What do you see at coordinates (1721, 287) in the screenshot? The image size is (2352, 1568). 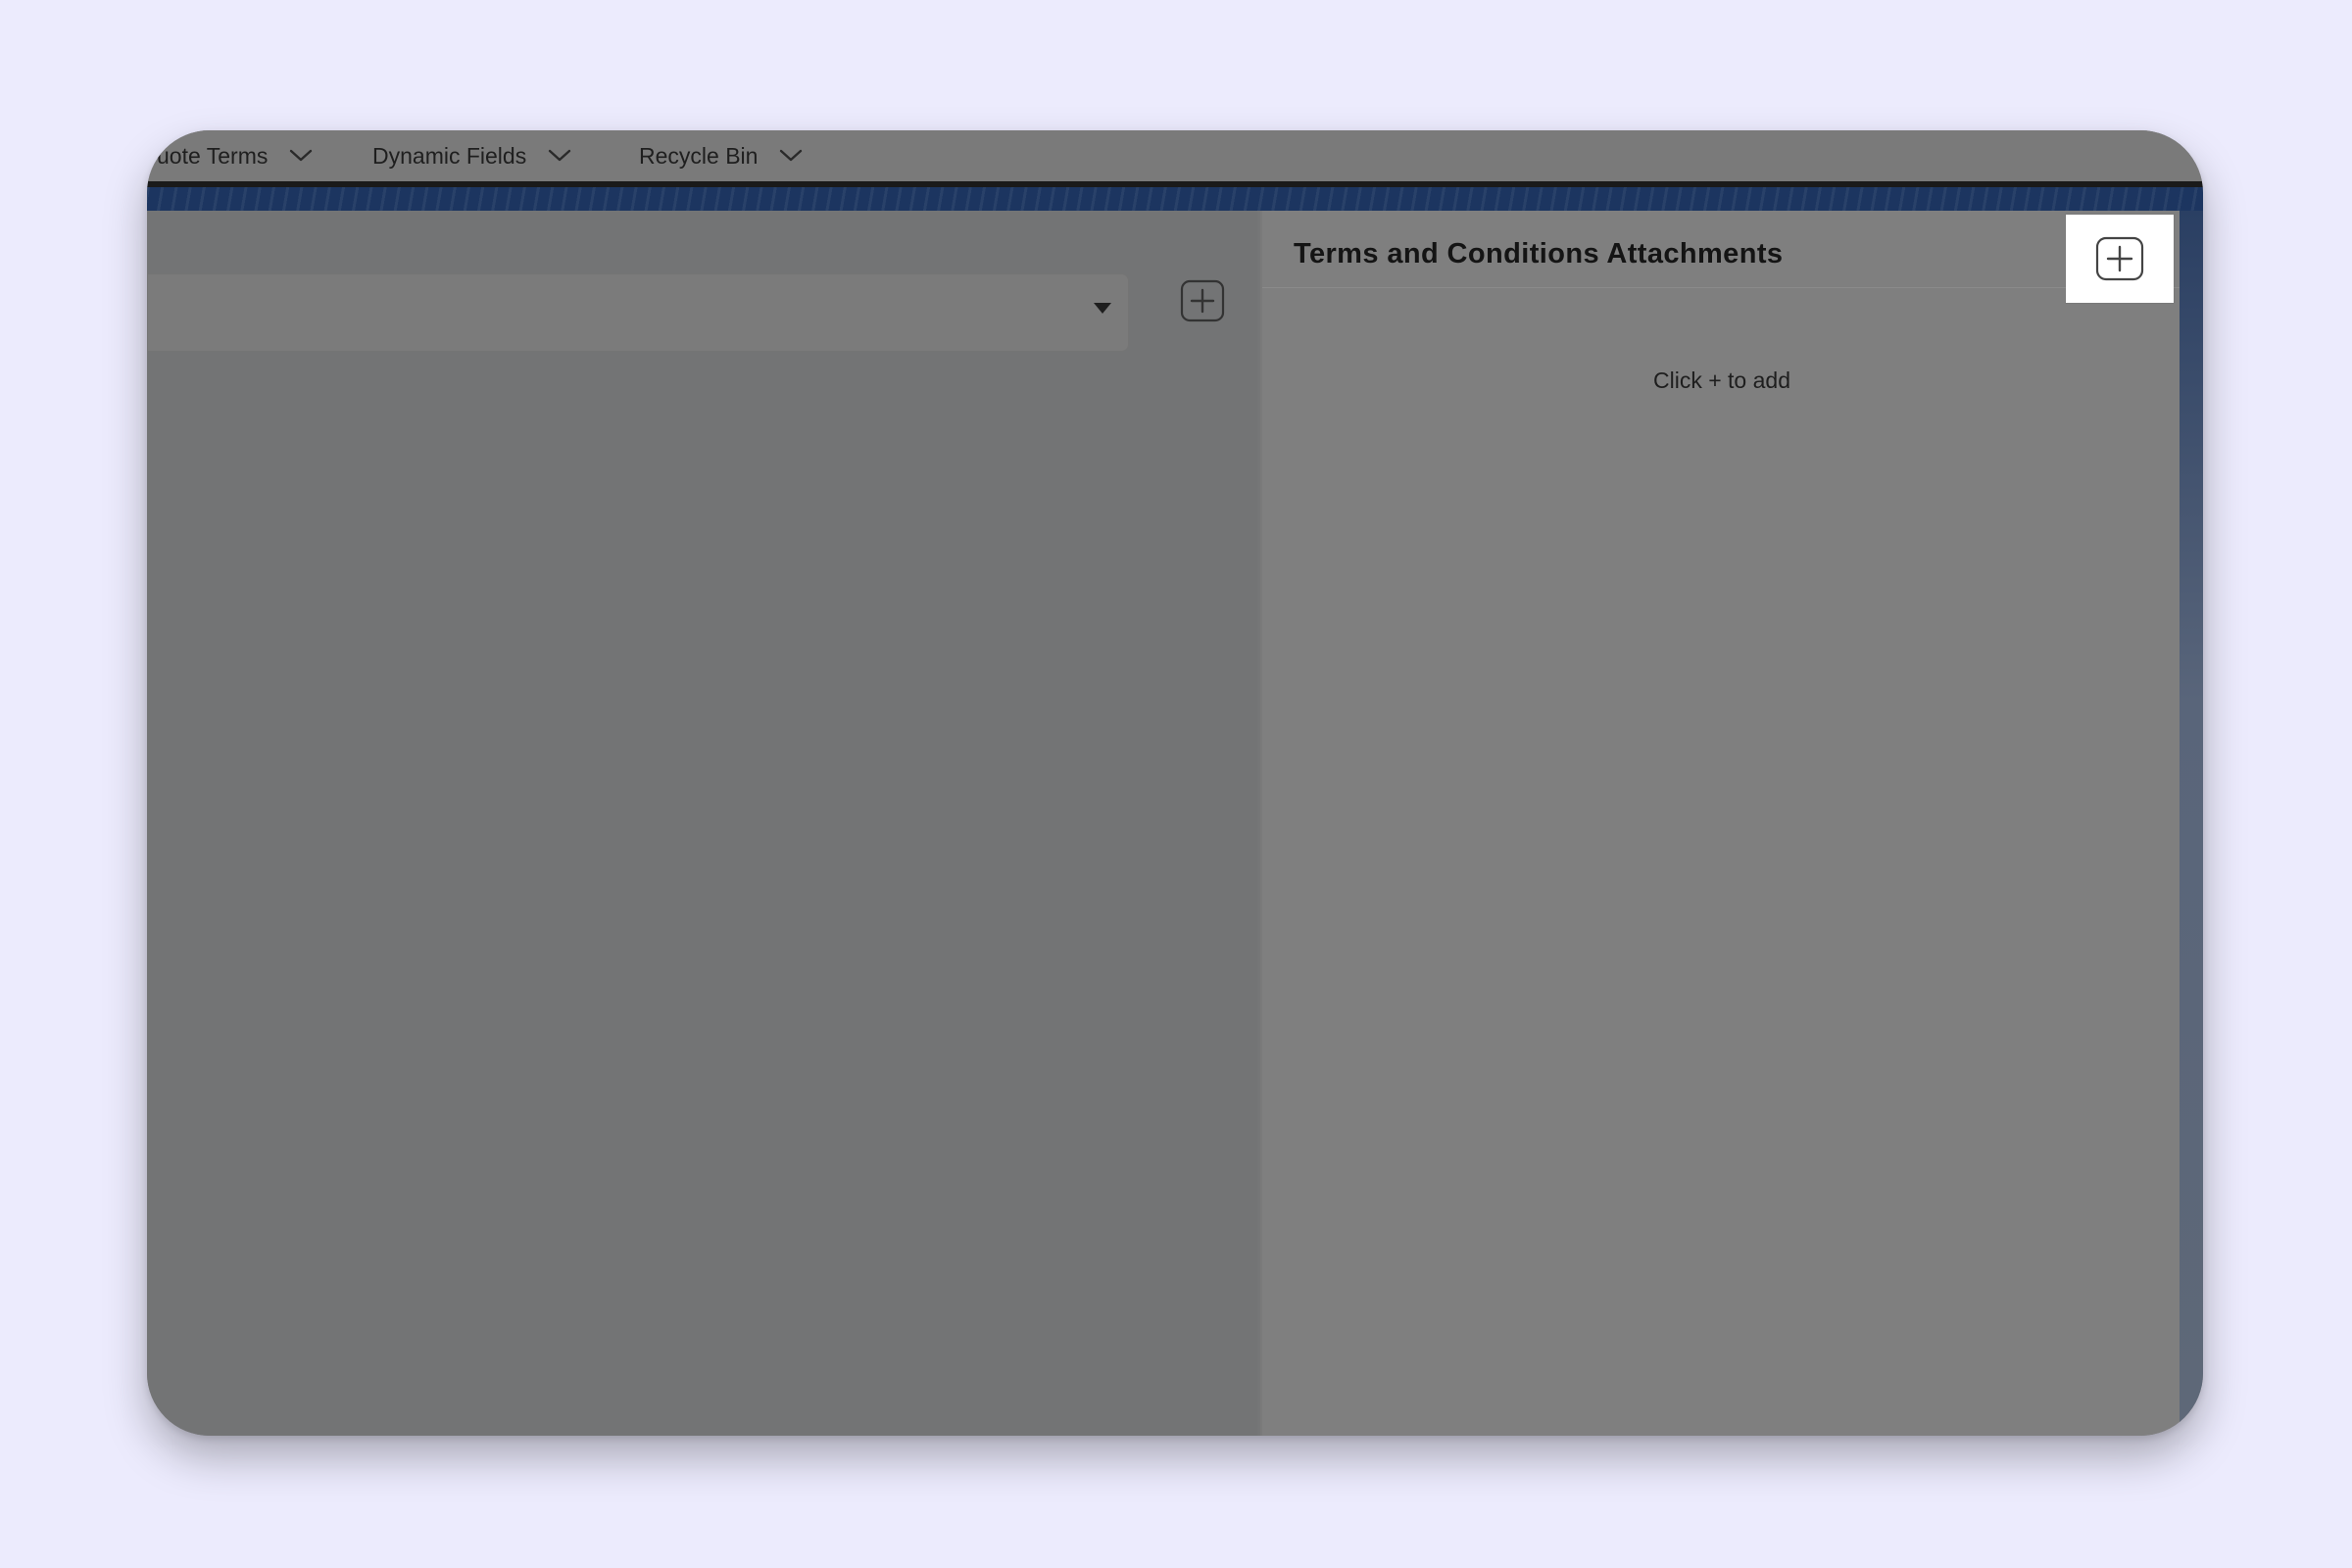 I see `panel-divider` at bounding box center [1721, 287].